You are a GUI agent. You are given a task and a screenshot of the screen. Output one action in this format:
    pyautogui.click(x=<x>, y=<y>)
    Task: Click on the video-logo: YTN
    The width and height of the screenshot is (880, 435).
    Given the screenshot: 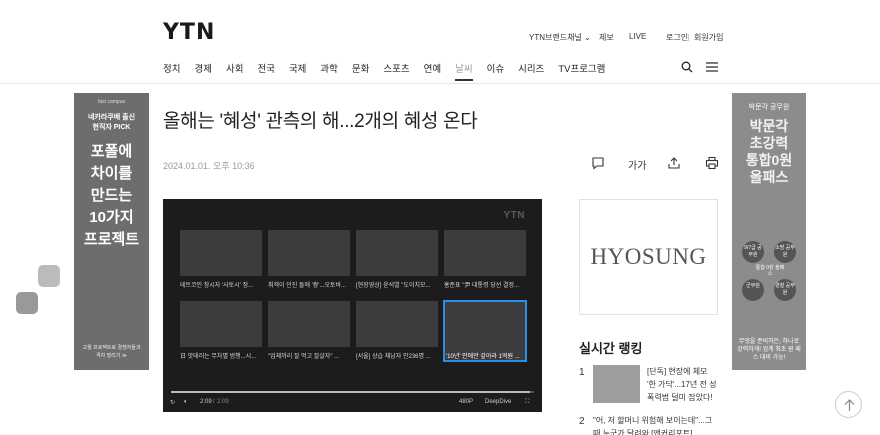 What is the action you would take?
    pyautogui.click(x=514, y=215)
    